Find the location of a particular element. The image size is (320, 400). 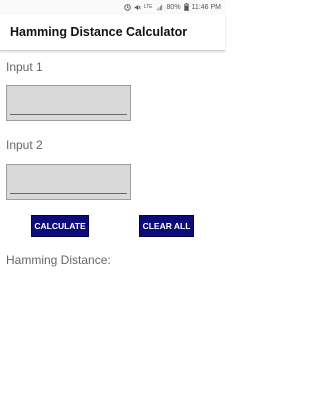

sync-icon is located at coordinates (127, 7).